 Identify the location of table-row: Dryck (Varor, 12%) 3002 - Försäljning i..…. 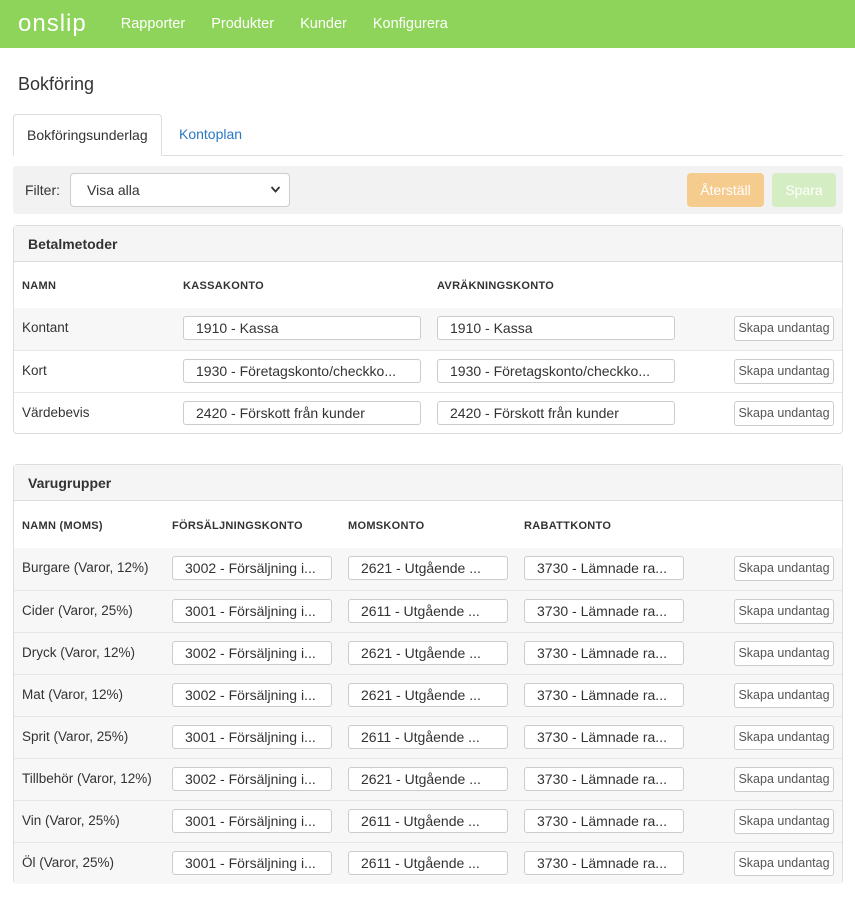
(428, 653).